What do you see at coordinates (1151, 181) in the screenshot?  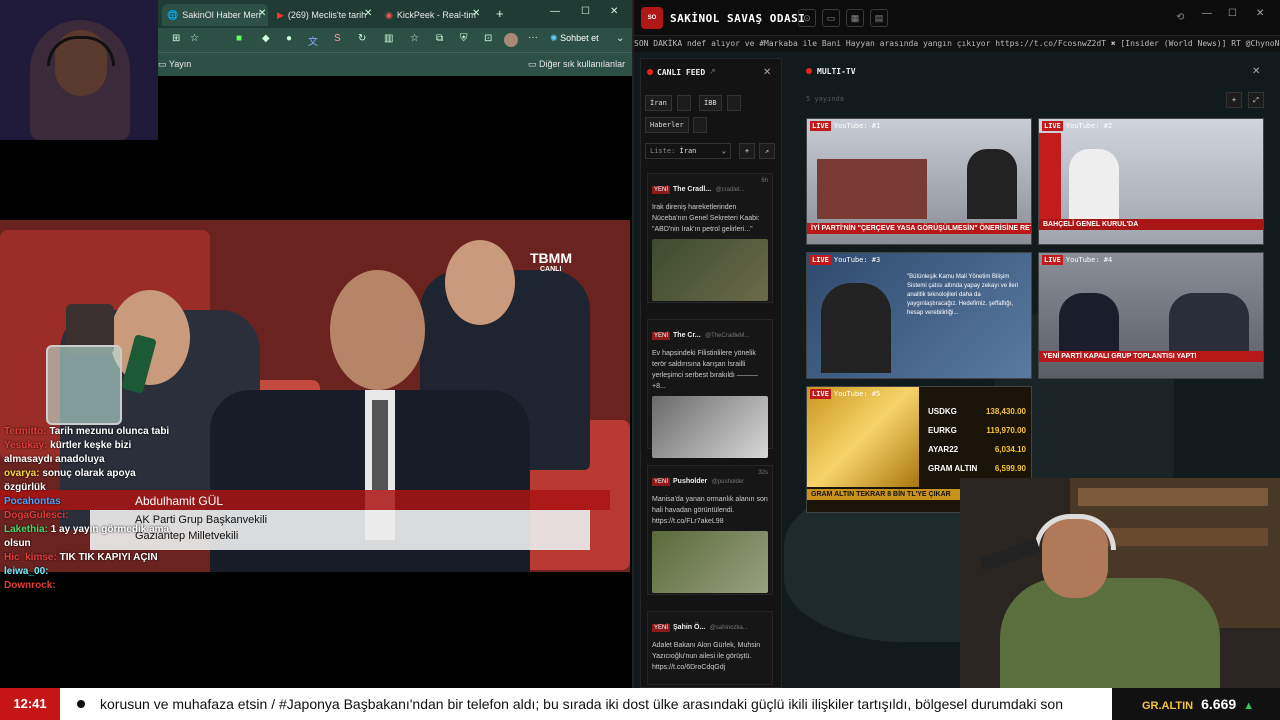 I see `tv-tile-2: LIVE YouTube: #2 BAHÇELİ GENEL KURUL'DA` at bounding box center [1151, 181].